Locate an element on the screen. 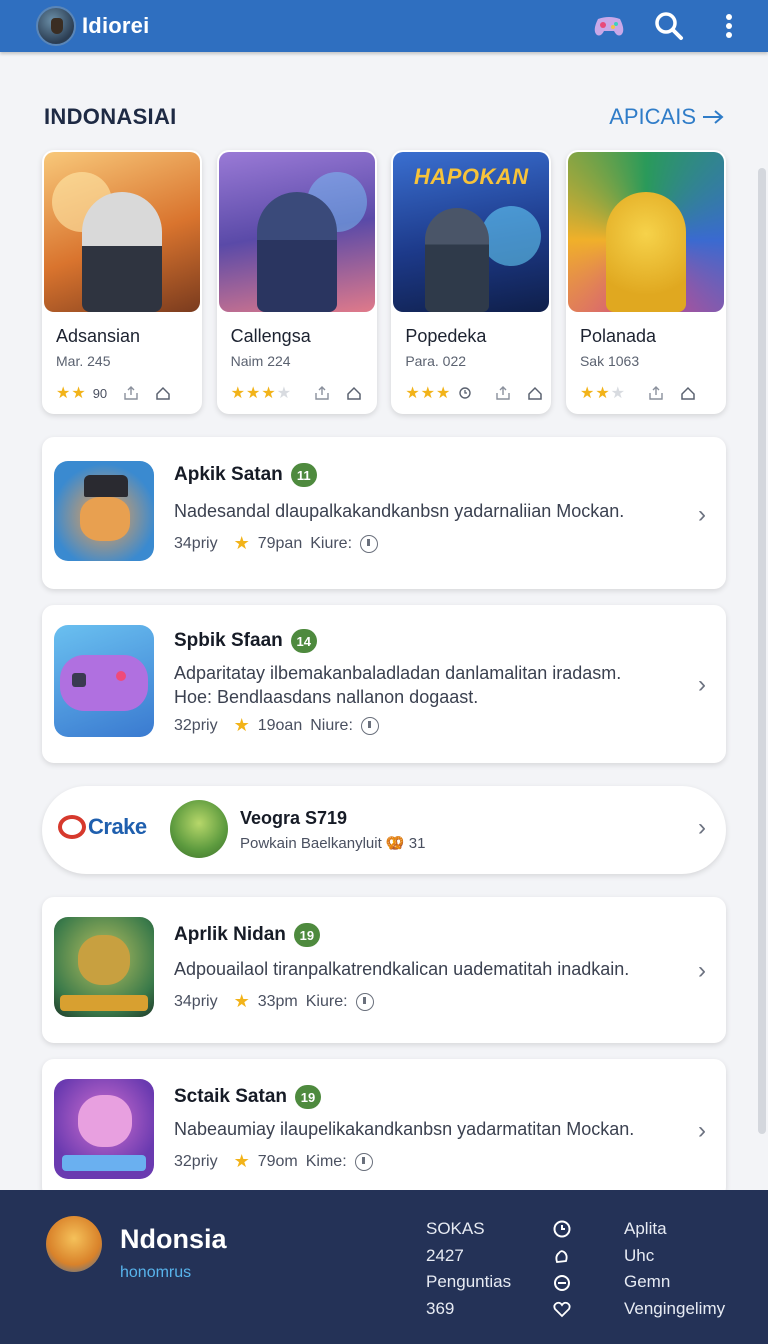 This screenshot has height=1344, width=768. featured-sub: Para. 022 is located at coordinates (436, 361).